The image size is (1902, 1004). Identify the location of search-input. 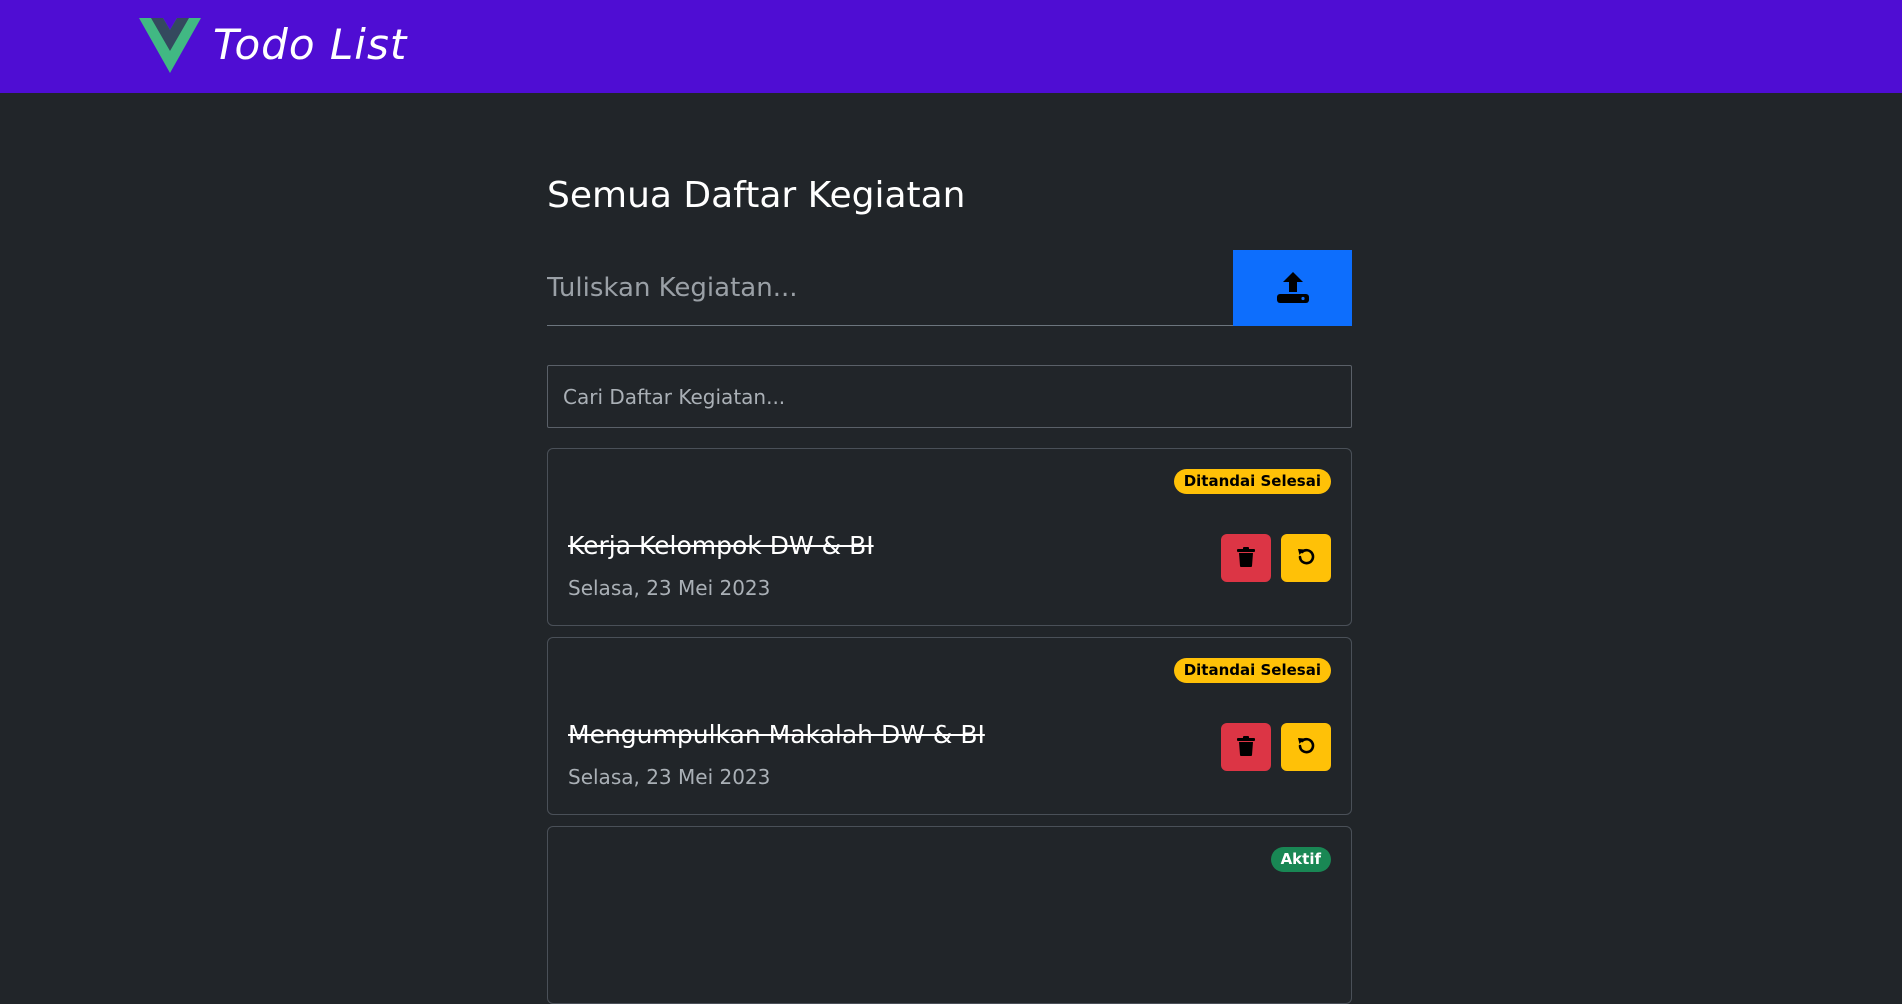
(949, 396).